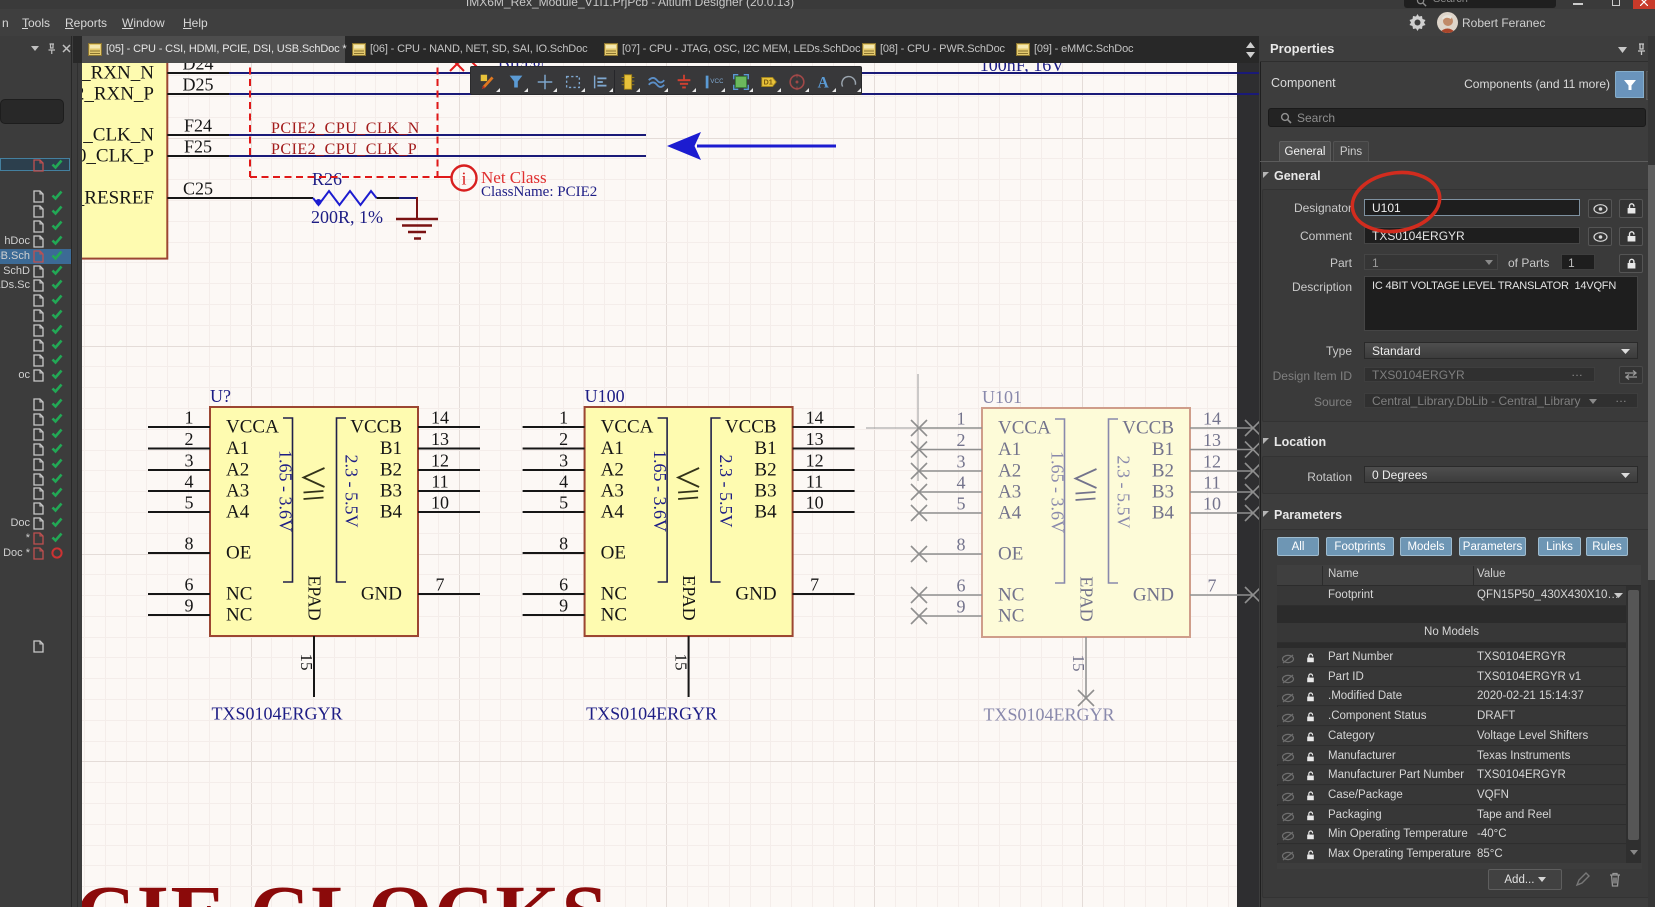 Image resolution: width=1655 pixels, height=907 pixels. Describe the element at coordinates (344, 149) in the screenshot. I see `svg-text: PCIE2_CPU_CLK_P` at that location.